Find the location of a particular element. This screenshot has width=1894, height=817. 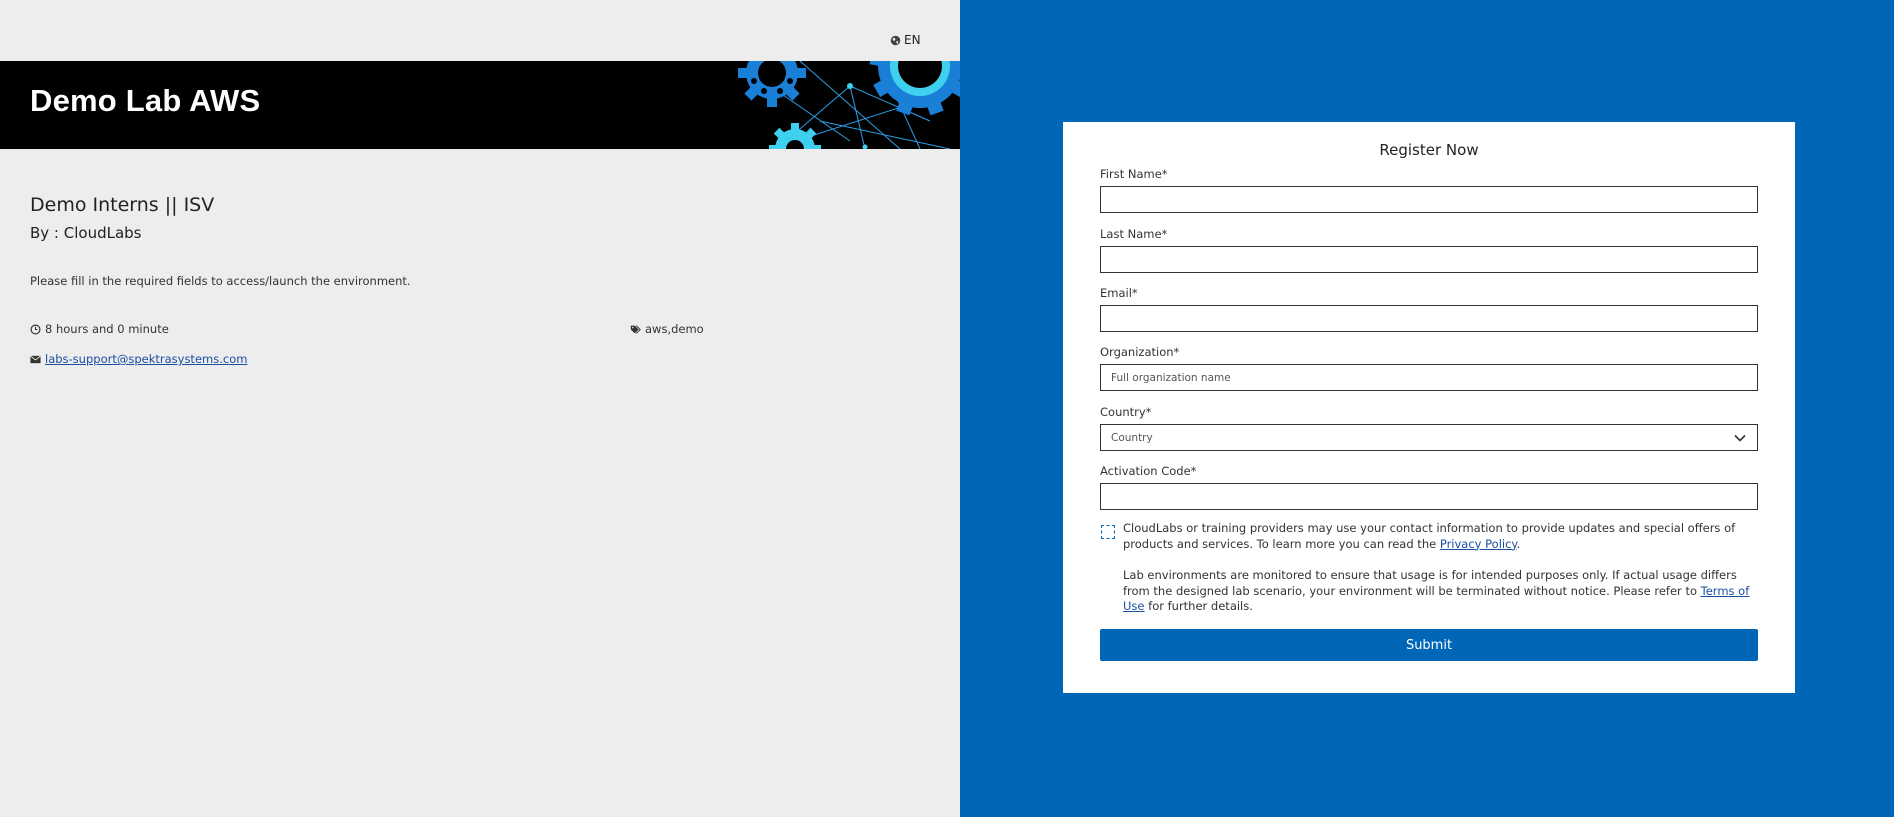

course-tags: aws,demo is located at coordinates (667, 329).